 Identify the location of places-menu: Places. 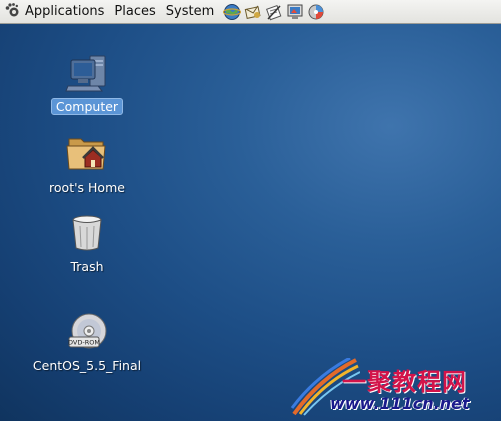
(134, 12).